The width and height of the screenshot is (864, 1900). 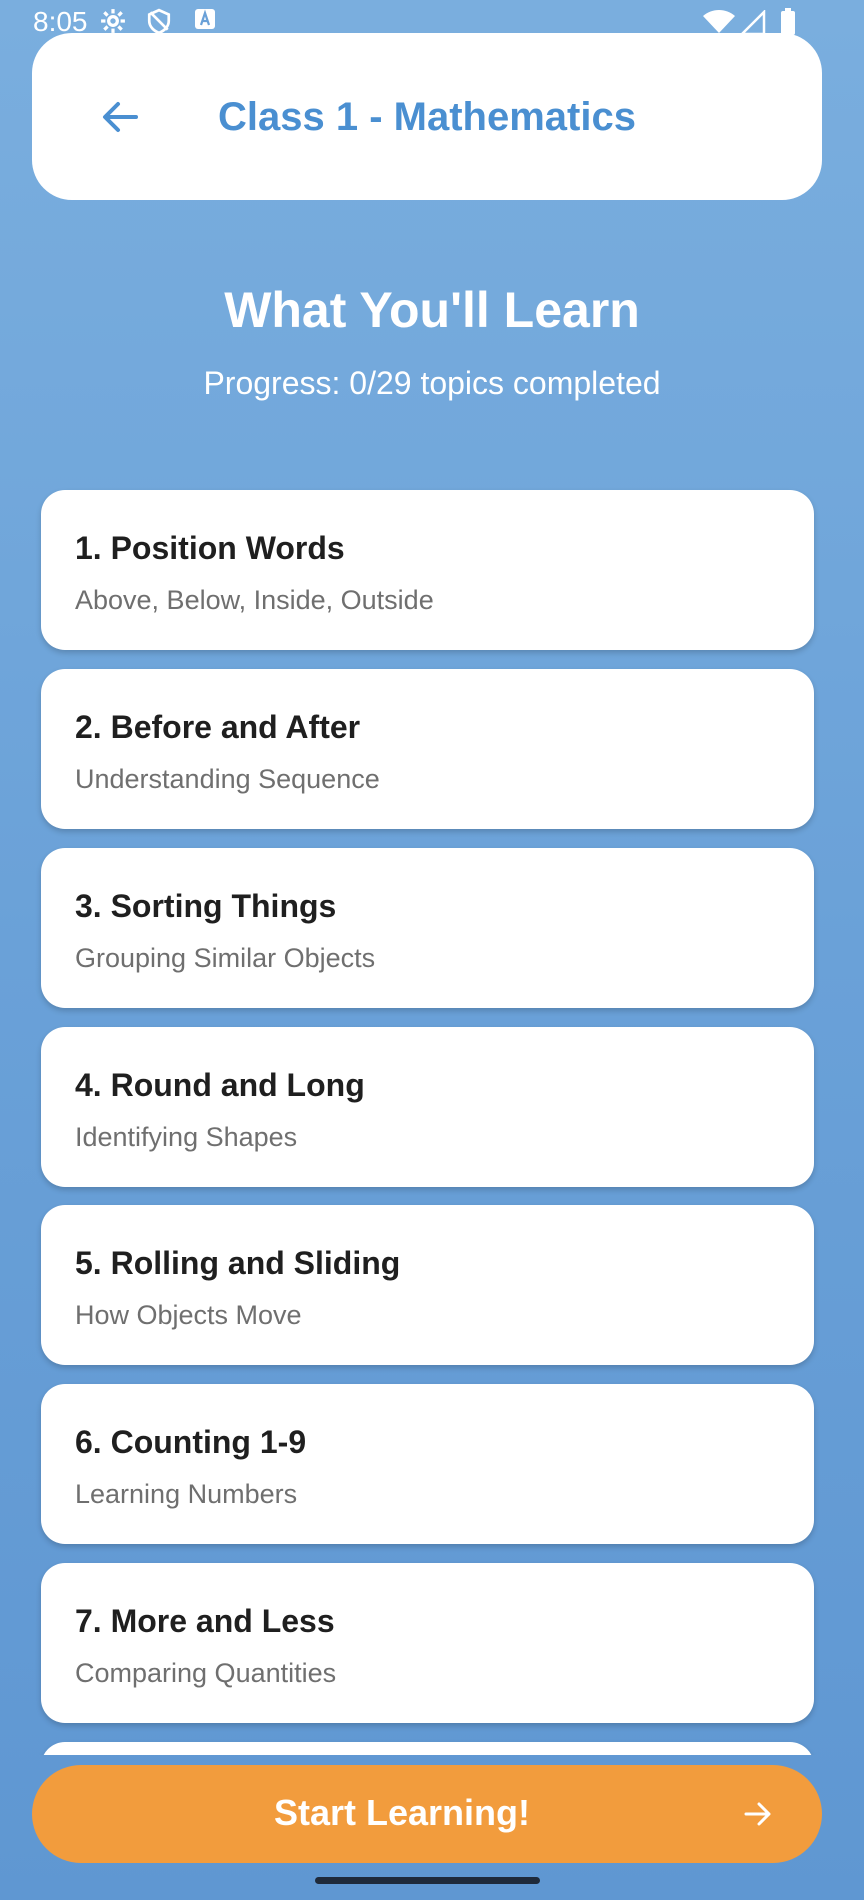 What do you see at coordinates (113, 21) in the screenshot?
I see `settings-icon` at bounding box center [113, 21].